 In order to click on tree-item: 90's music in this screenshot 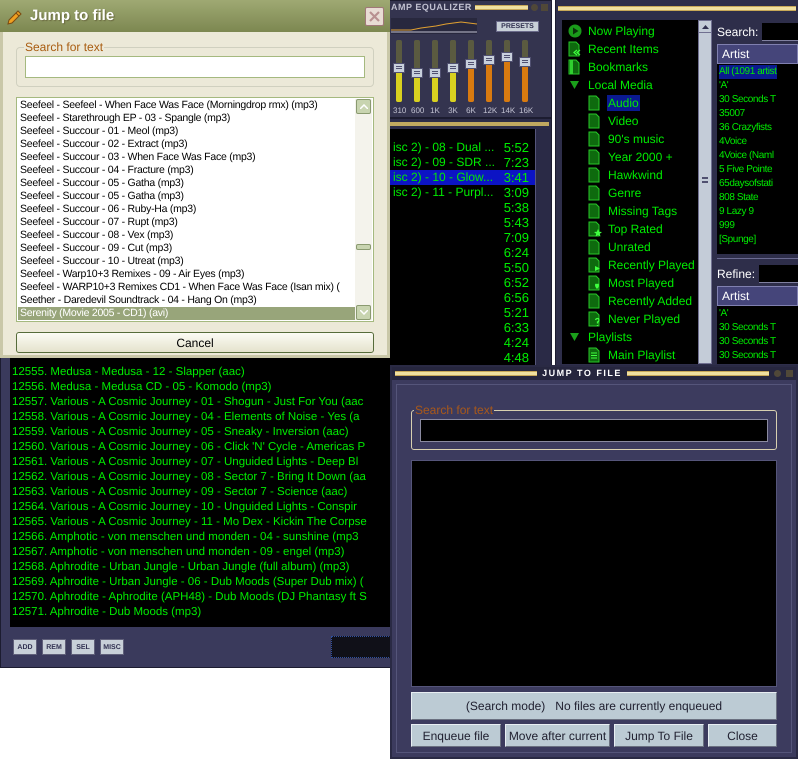, I will do `click(636, 139)`.